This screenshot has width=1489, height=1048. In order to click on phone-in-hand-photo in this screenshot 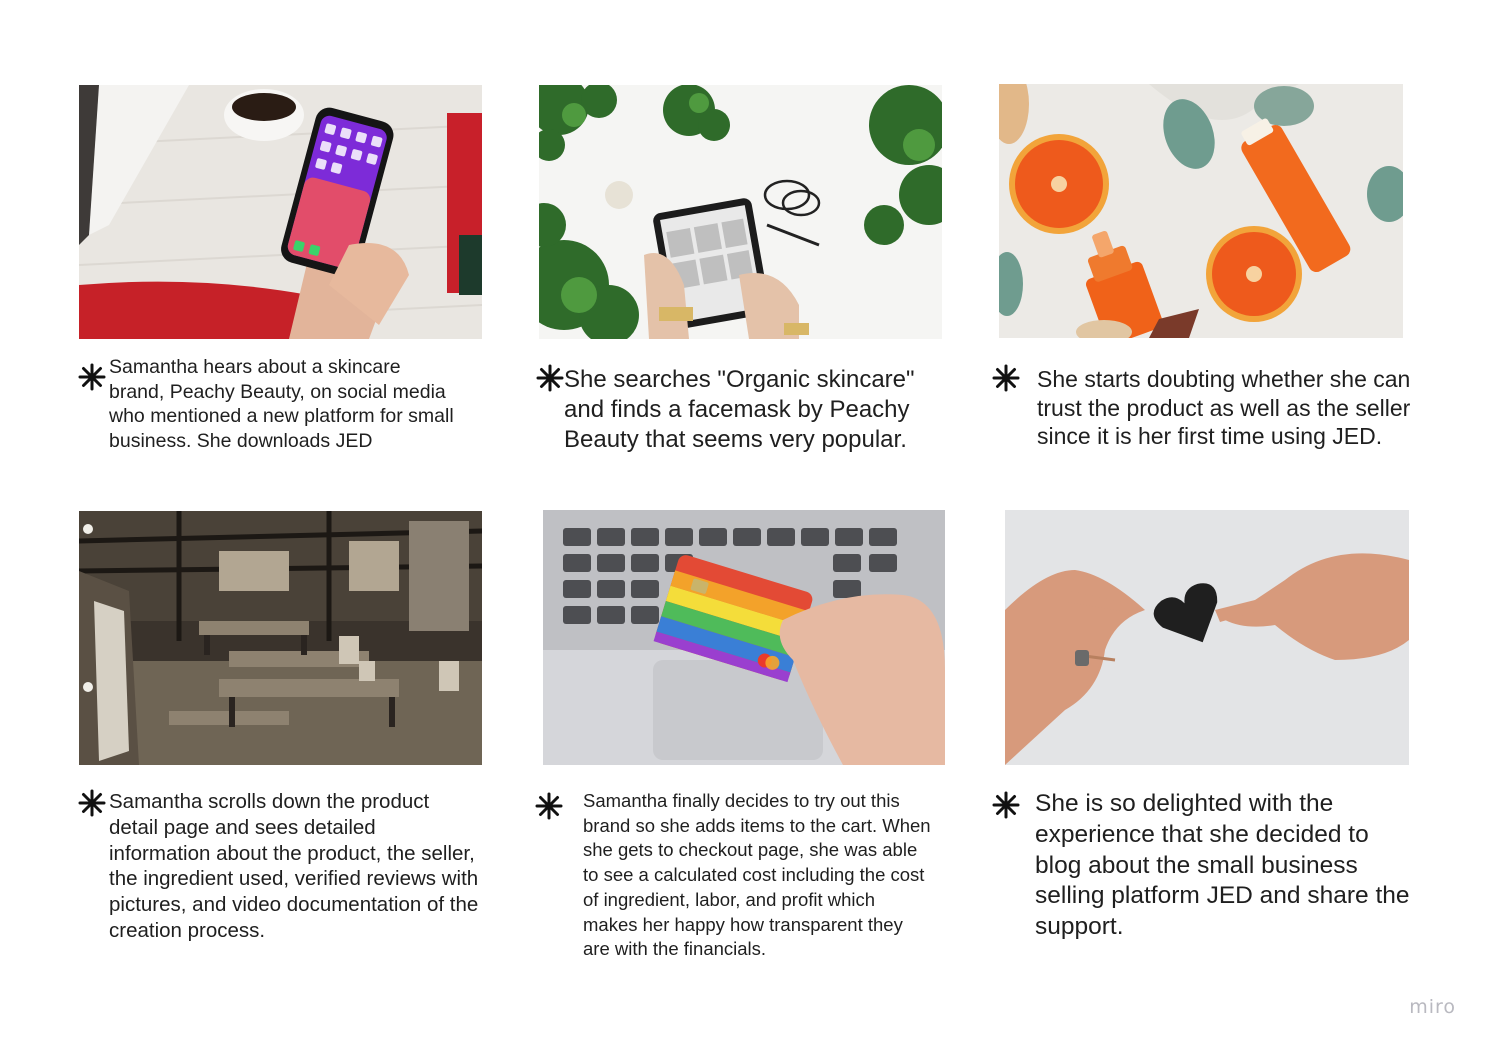, I will do `click(280, 212)`.